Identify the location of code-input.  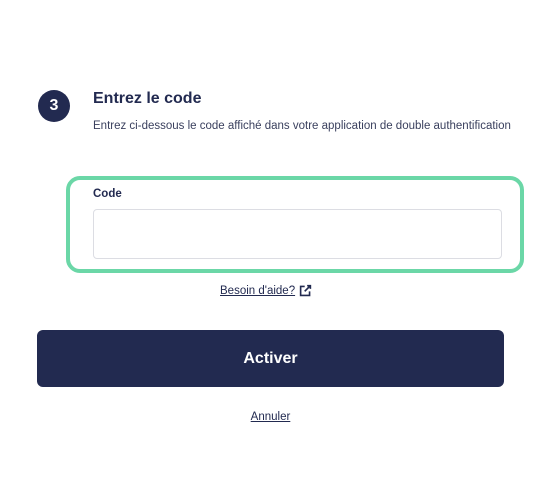
(297, 234).